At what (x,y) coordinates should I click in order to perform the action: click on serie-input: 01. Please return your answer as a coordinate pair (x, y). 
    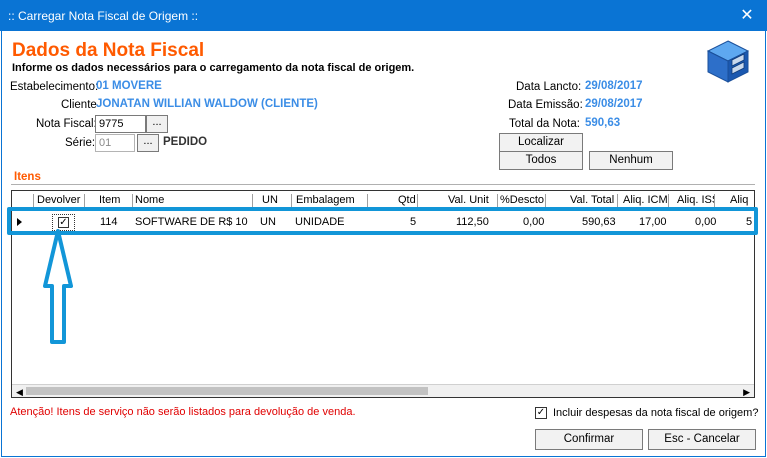
    Looking at the image, I should click on (115, 143).